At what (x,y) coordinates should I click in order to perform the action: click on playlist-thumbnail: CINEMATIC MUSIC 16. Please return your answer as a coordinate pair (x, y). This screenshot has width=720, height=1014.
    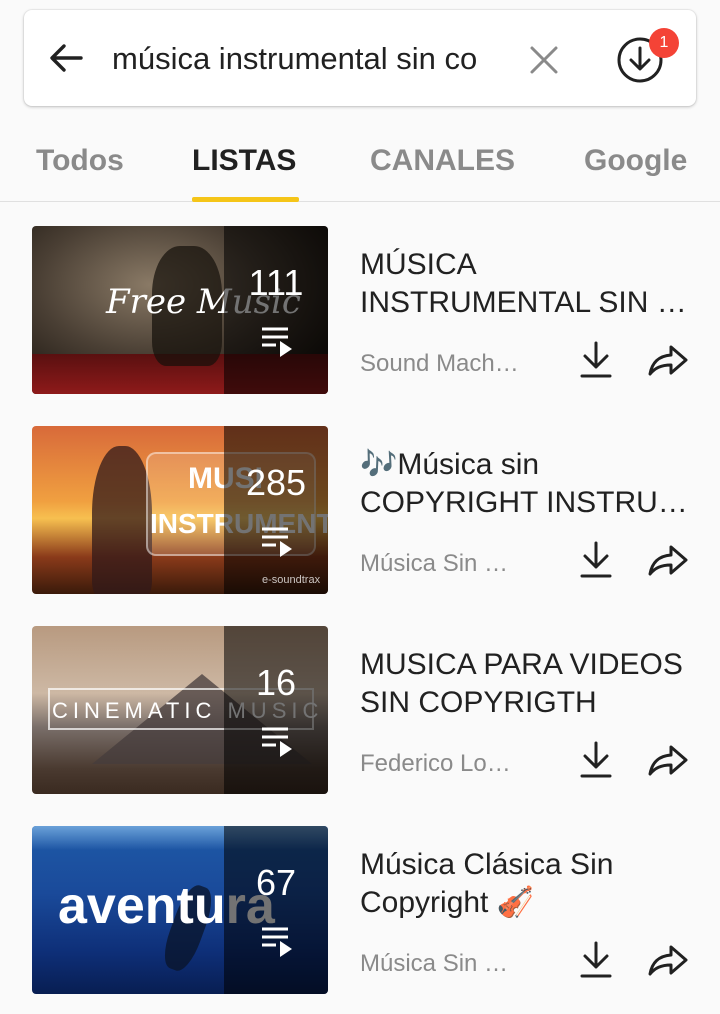
    Looking at the image, I should click on (180, 710).